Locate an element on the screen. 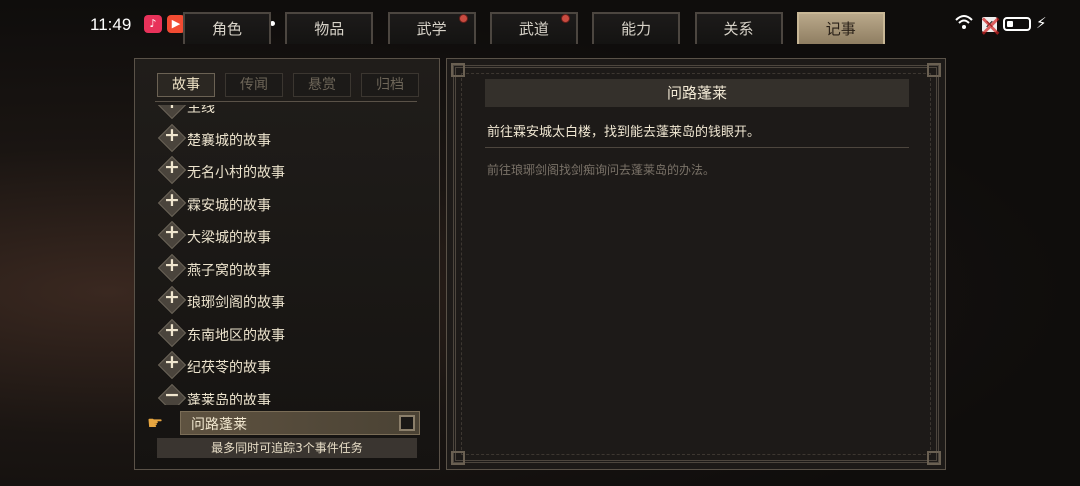 The height and width of the screenshot is (486, 1080). charging-icon: ⚡ is located at coordinates (1041, 23).